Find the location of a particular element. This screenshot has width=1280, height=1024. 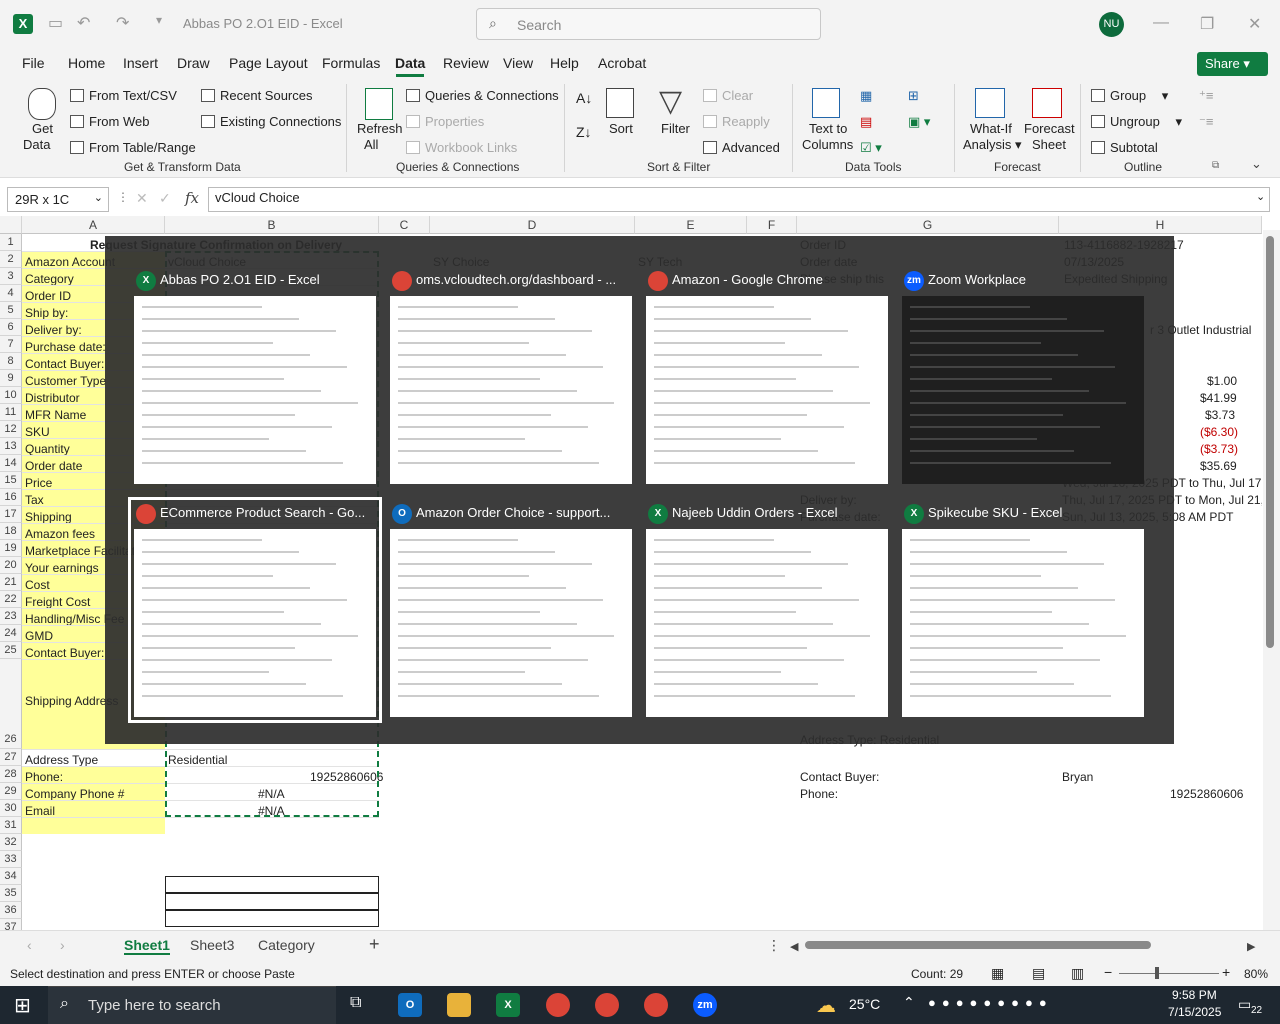

taskbar-search: ⌕ Type here to search is located at coordinates (192, 1005).